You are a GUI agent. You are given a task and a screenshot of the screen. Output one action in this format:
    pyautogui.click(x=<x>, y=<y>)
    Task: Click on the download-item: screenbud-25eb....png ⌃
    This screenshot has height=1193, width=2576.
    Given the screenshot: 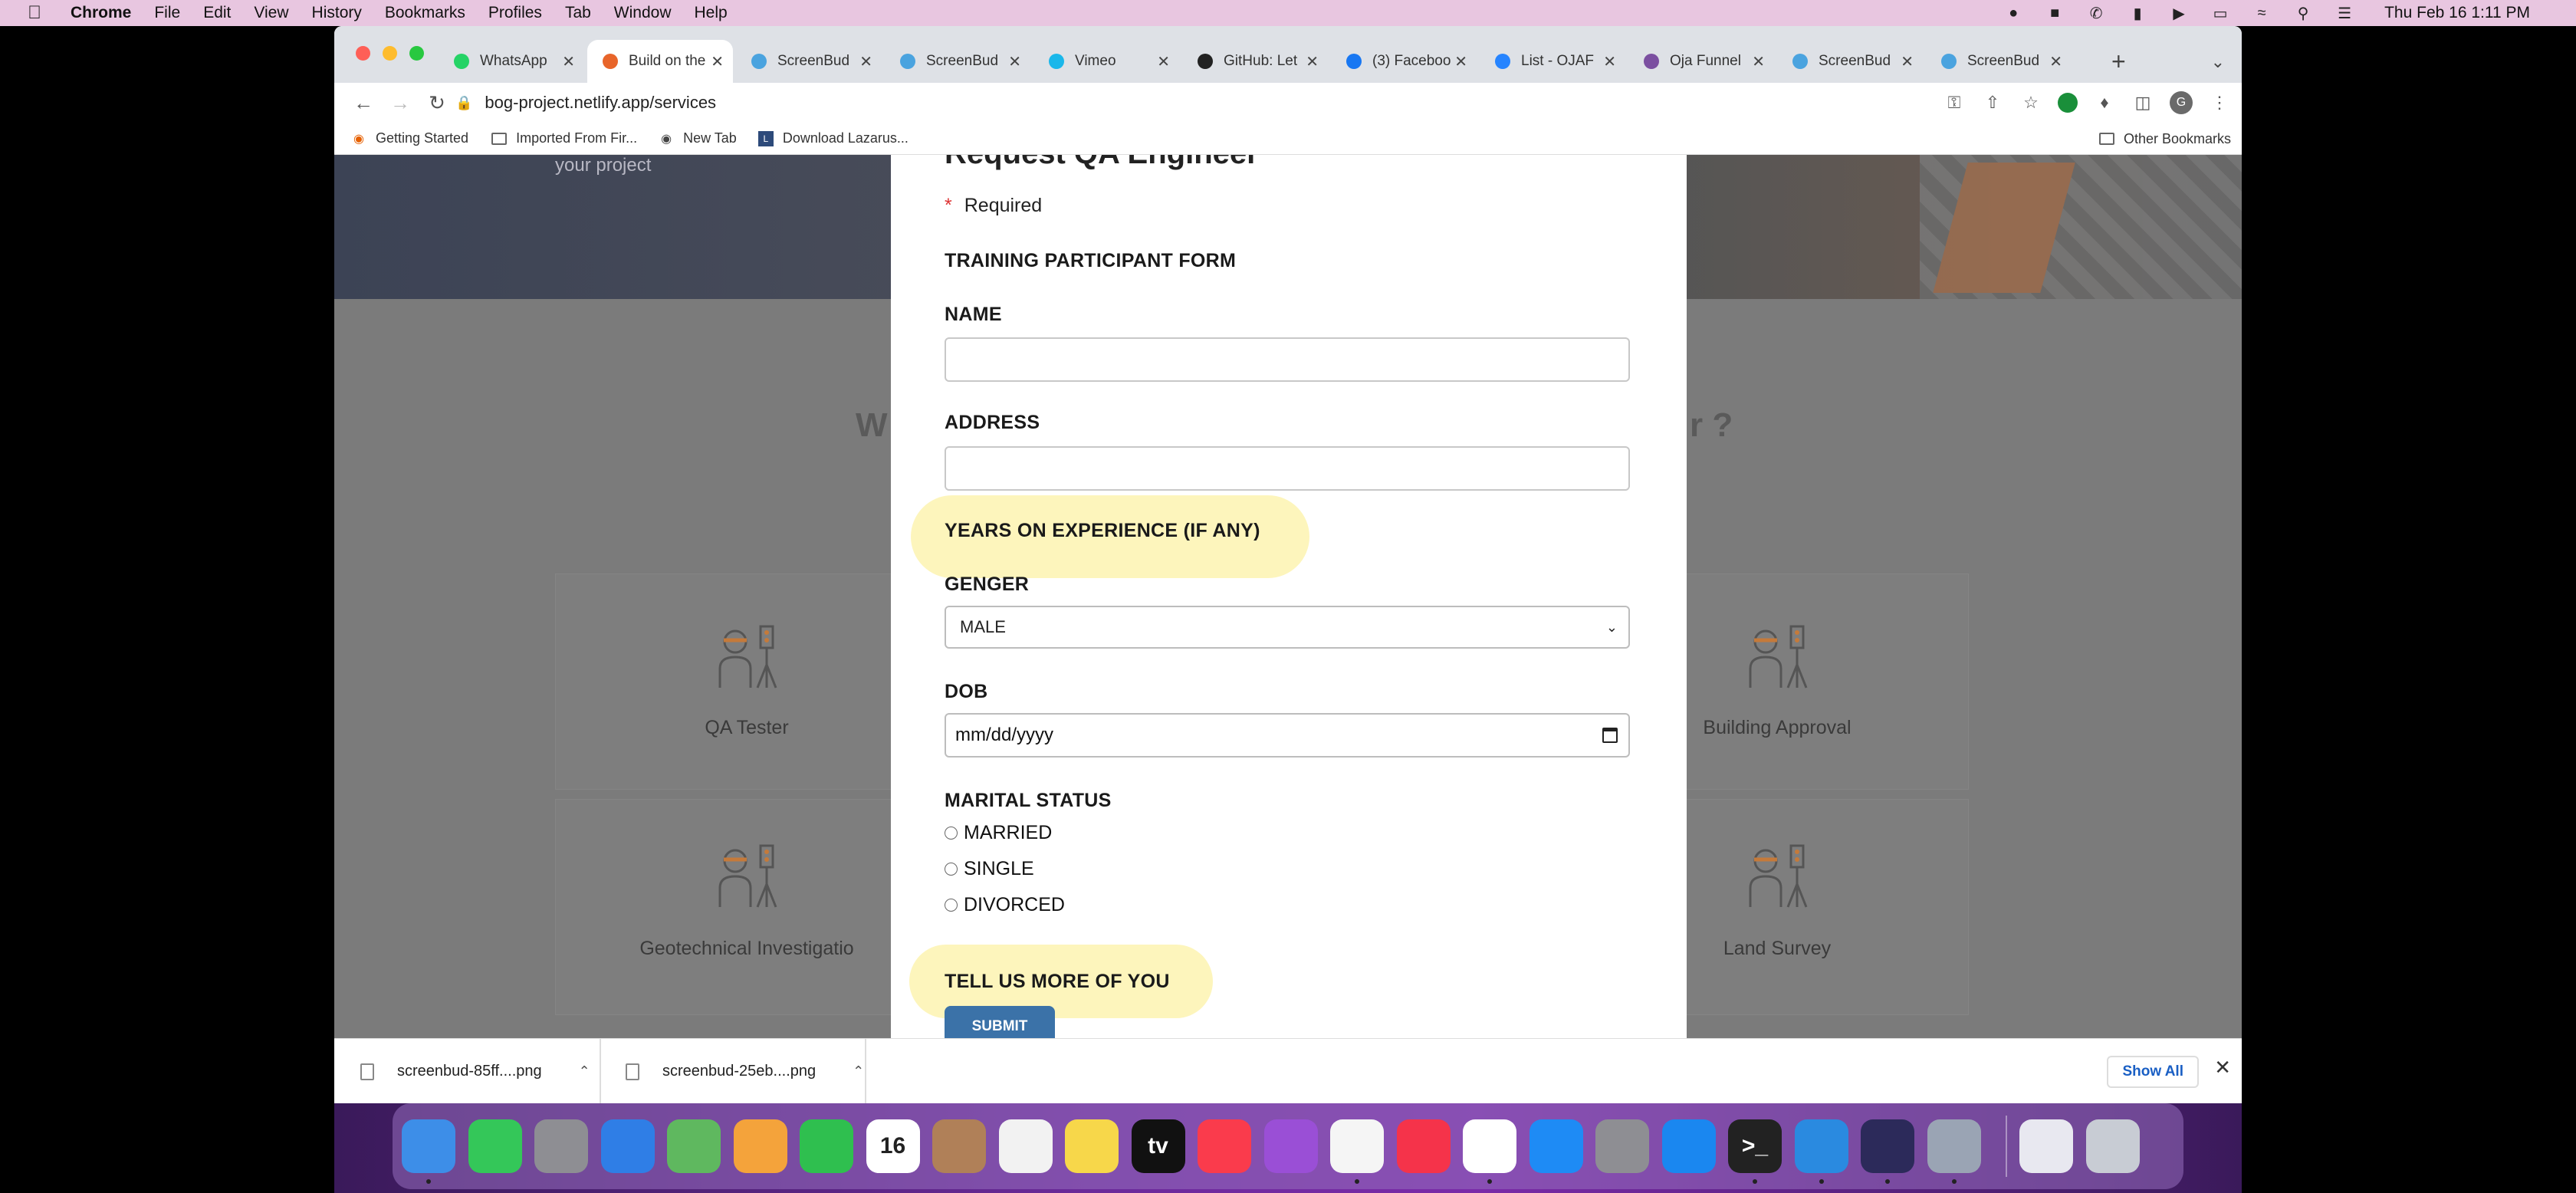 What is the action you would take?
    pyautogui.click(x=745, y=1071)
    